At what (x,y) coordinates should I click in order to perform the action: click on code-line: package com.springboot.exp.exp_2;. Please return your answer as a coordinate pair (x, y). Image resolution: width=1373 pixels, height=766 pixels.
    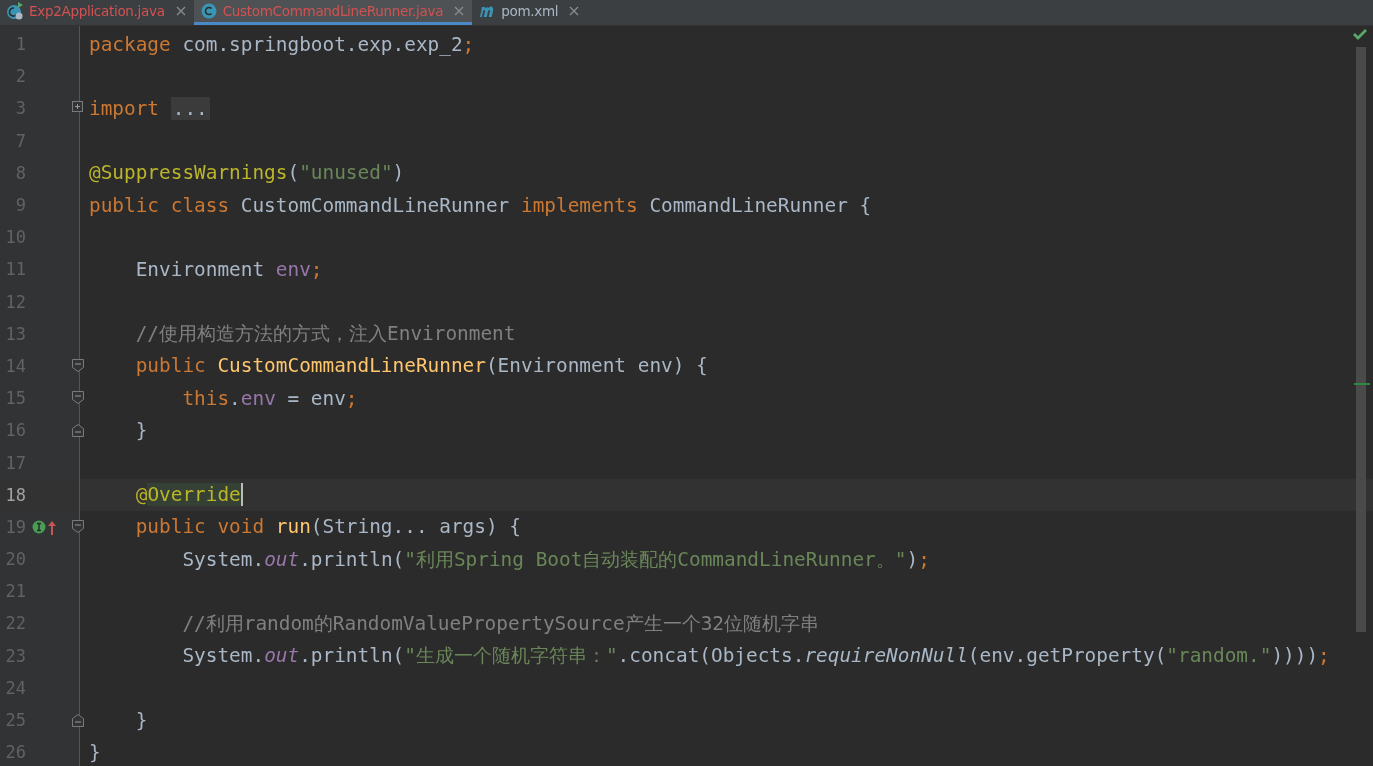
    Looking at the image, I should click on (282, 44).